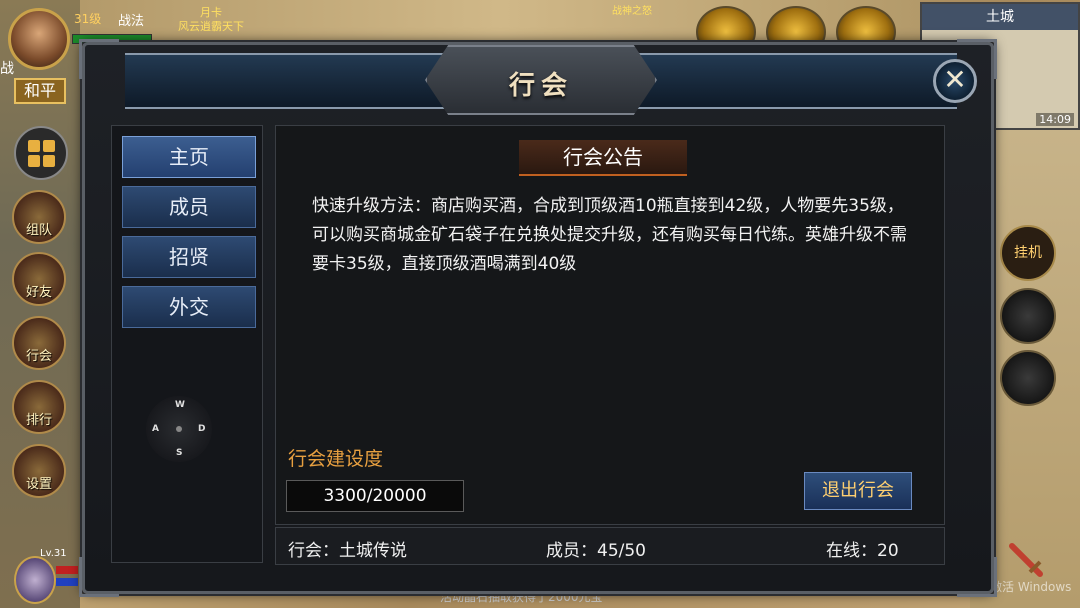  What do you see at coordinates (1031, 587) in the screenshot?
I see `windows-activation-watermark: 激活 Windows` at bounding box center [1031, 587].